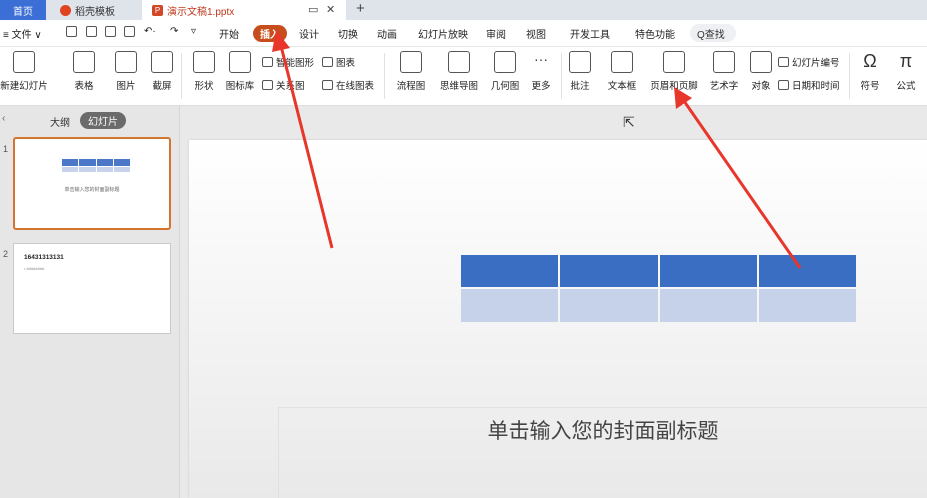 This screenshot has width=927, height=498. I want to click on wordart-button: 艺术字, so click(724, 71).